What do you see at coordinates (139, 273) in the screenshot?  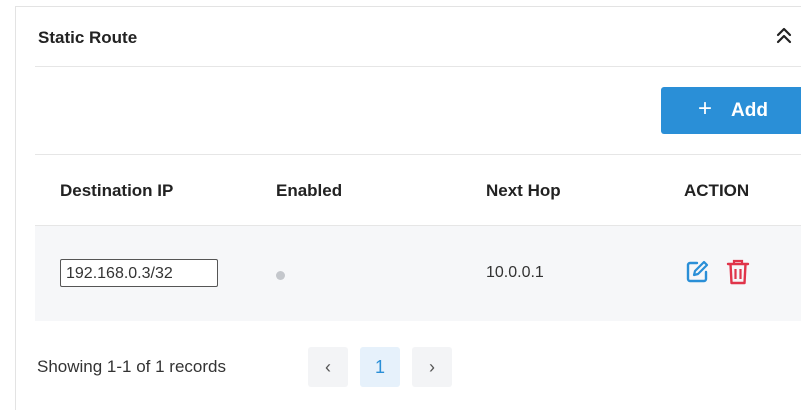 I see `destination-ip-value: 192.168.0.3/32` at bounding box center [139, 273].